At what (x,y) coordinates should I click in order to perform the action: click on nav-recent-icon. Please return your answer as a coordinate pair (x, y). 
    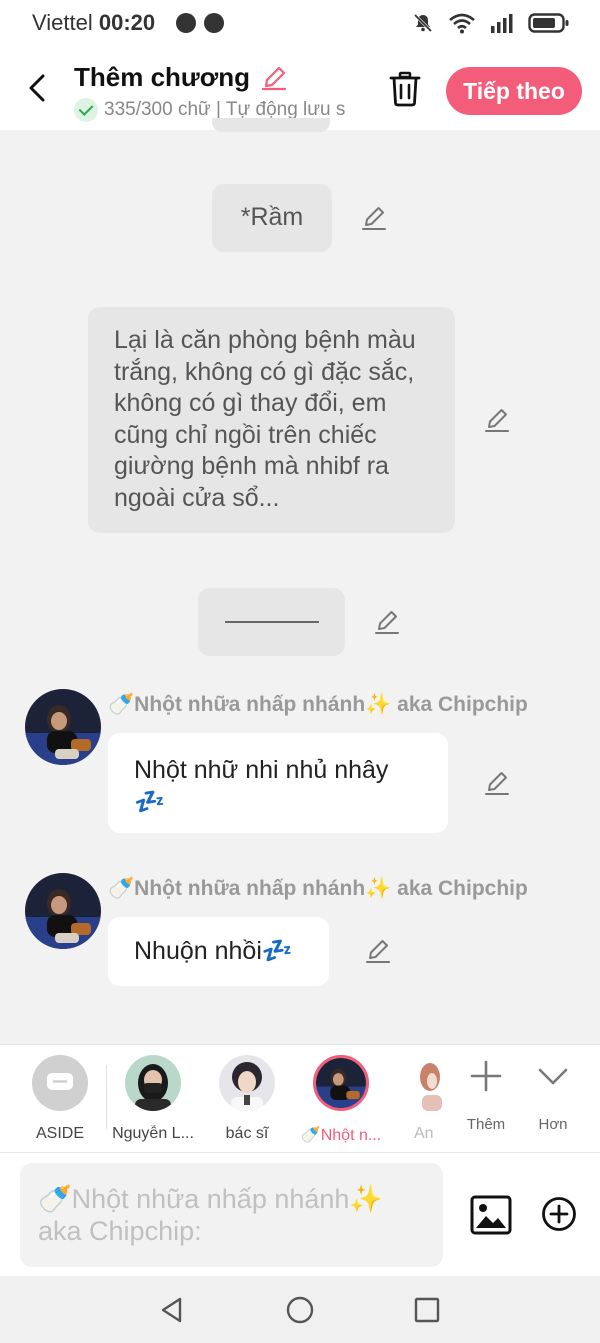
    Looking at the image, I should click on (427, 1310).